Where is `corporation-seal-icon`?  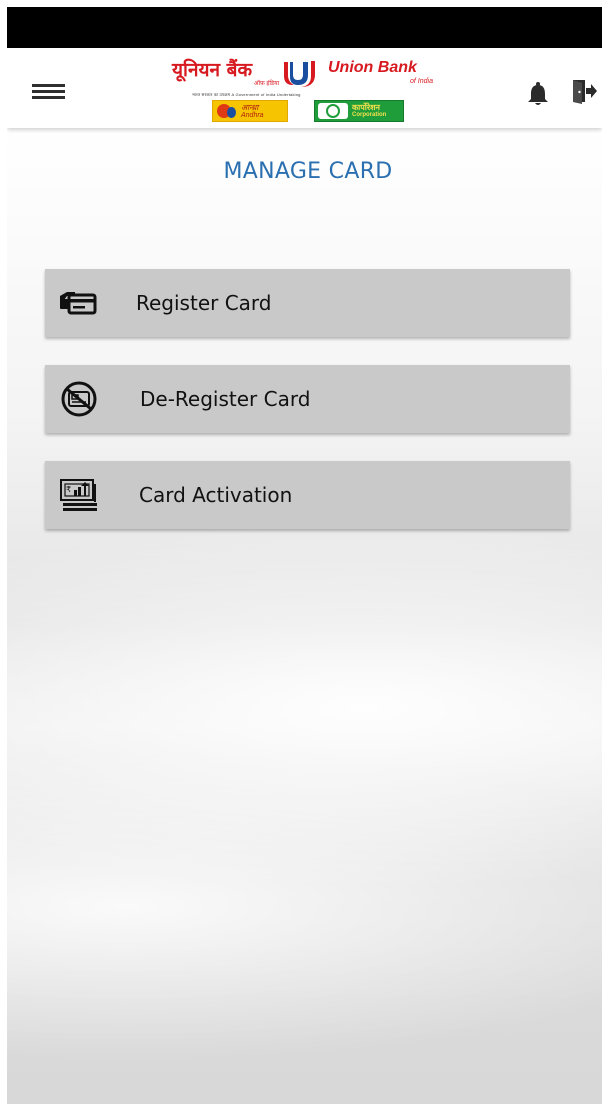 corporation-seal-icon is located at coordinates (333, 111).